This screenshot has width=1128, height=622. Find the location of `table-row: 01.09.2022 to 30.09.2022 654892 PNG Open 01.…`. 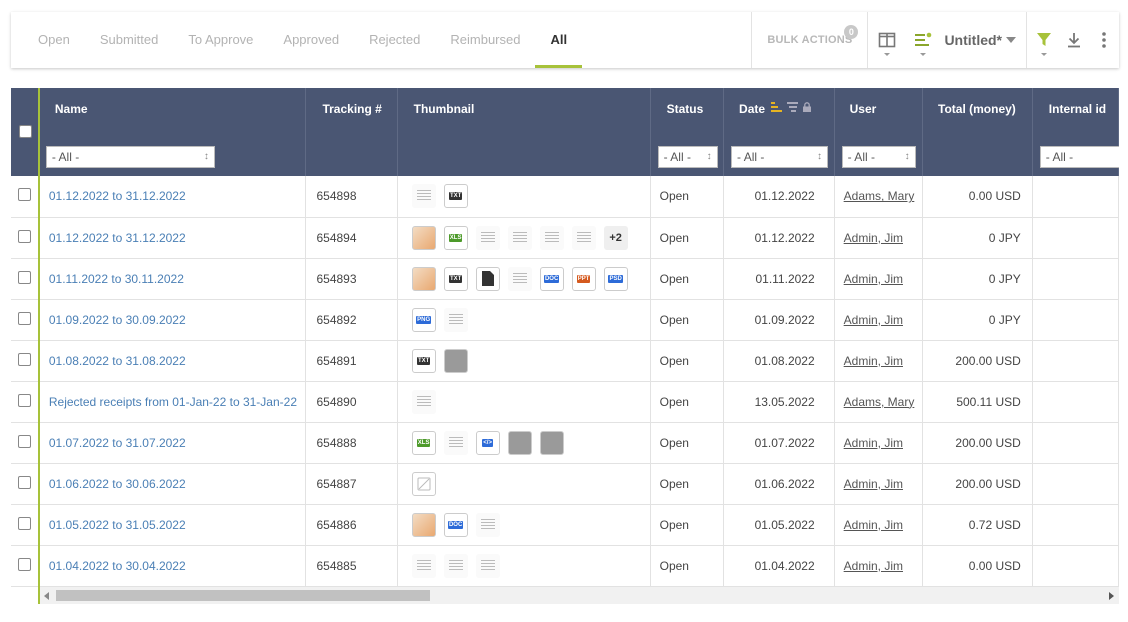

table-row: 01.09.2022 to 30.09.2022 654892 PNG Open 01.… is located at coordinates (565, 320).